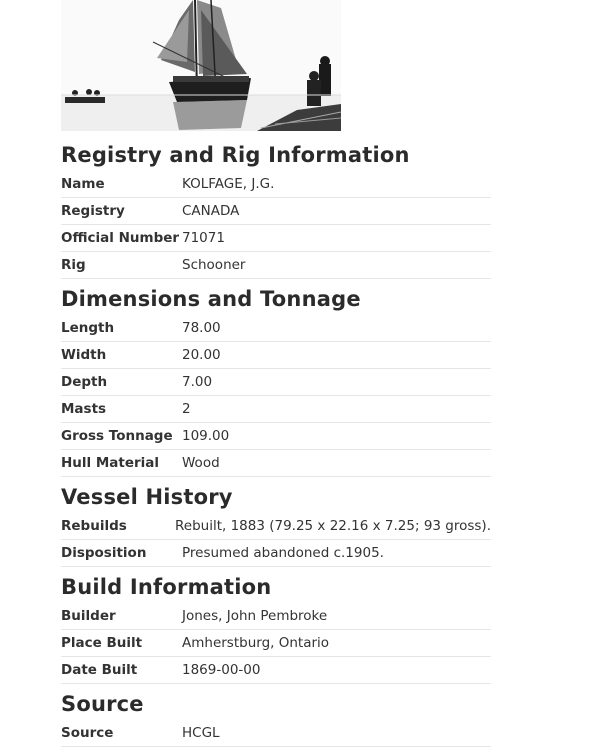  I want to click on field-label: Builder, so click(88, 616).